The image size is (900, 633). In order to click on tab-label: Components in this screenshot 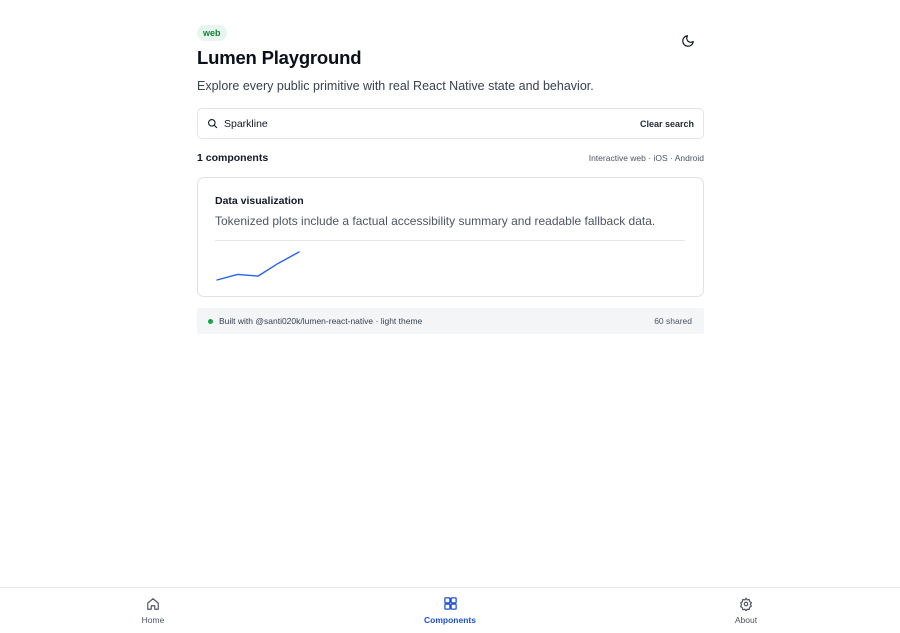, I will do `click(450, 620)`.